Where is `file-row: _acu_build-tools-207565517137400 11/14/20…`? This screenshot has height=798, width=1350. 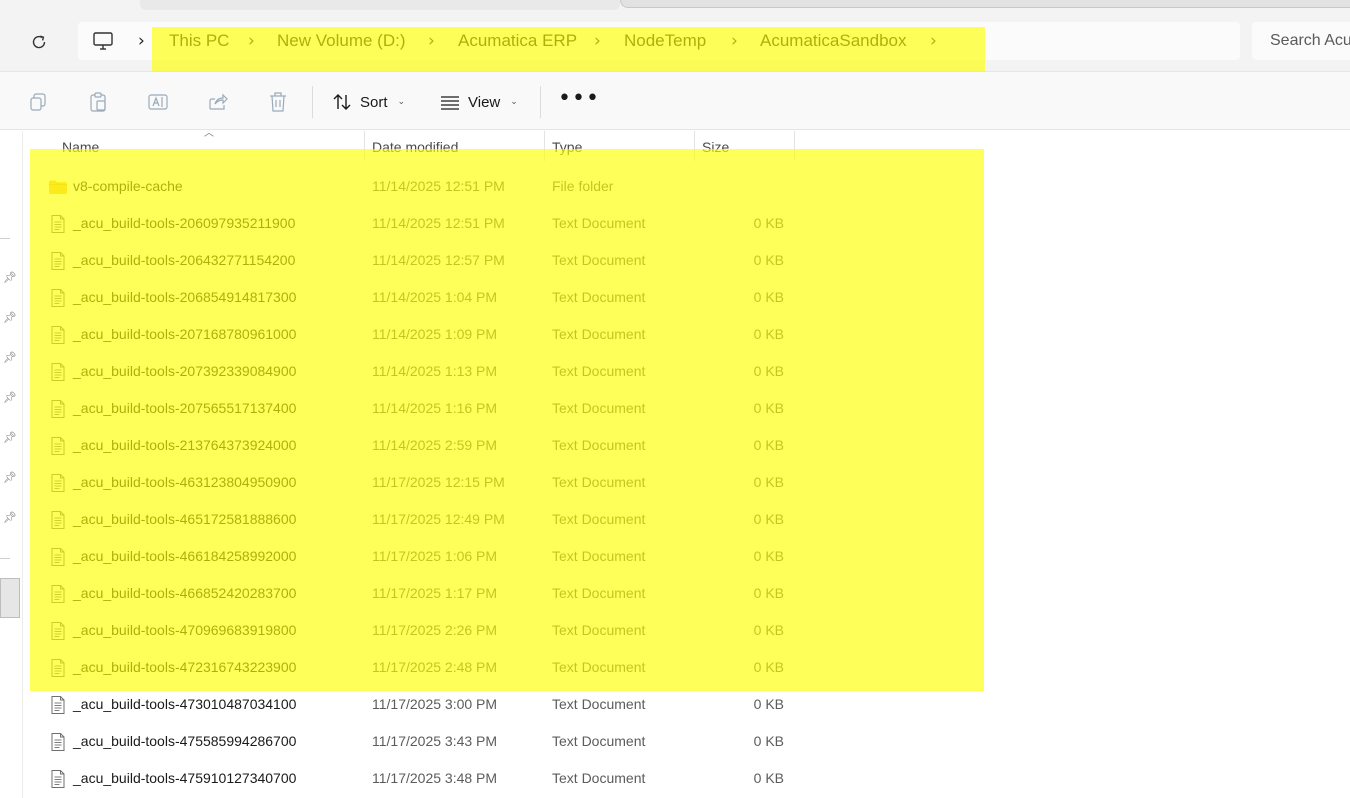 file-row: _acu_build-tools-207565517137400 11/14/20… is located at coordinates (507, 408).